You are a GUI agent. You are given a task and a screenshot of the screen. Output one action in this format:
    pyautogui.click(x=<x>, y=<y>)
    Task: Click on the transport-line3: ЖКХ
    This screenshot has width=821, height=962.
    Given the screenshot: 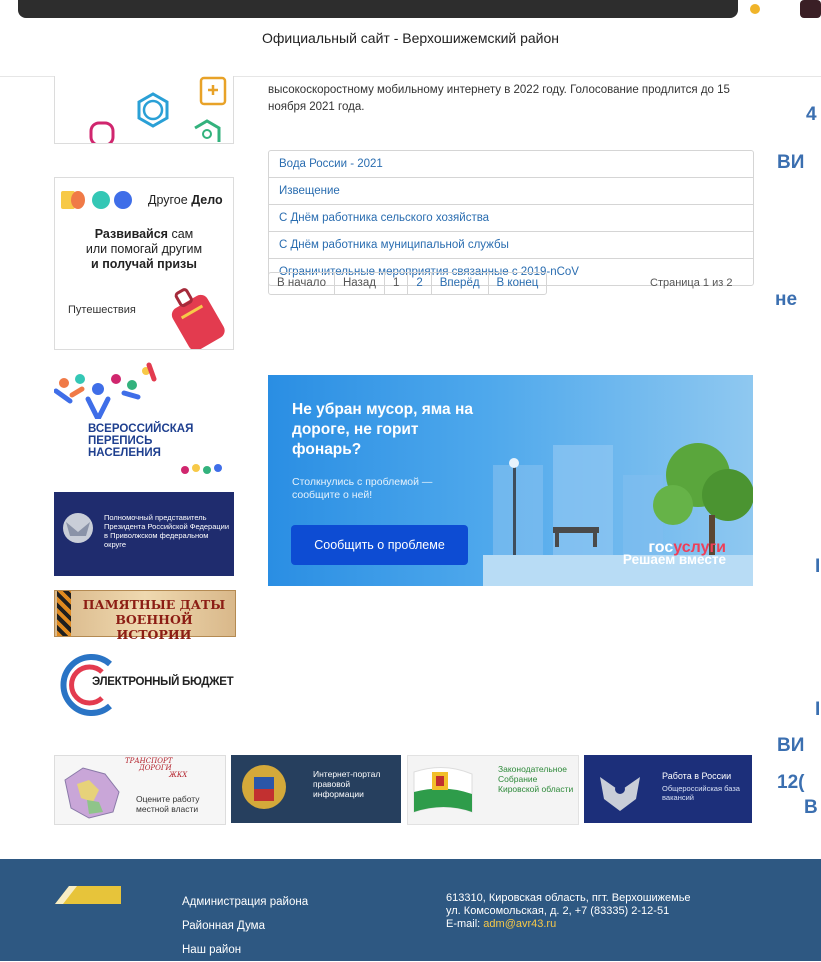 What is the action you would take?
    pyautogui.click(x=178, y=775)
    